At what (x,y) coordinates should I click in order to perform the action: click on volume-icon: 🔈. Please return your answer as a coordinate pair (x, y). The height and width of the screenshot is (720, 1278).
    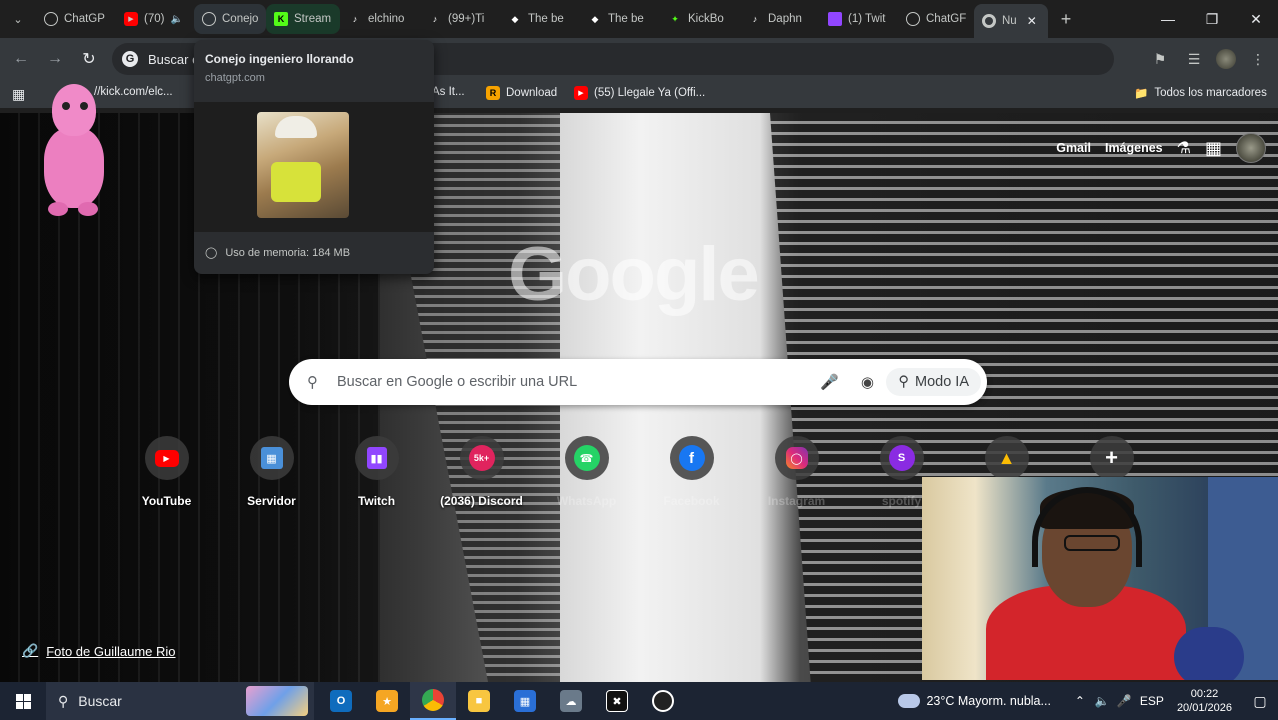
    Looking at the image, I should click on (1102, 701).